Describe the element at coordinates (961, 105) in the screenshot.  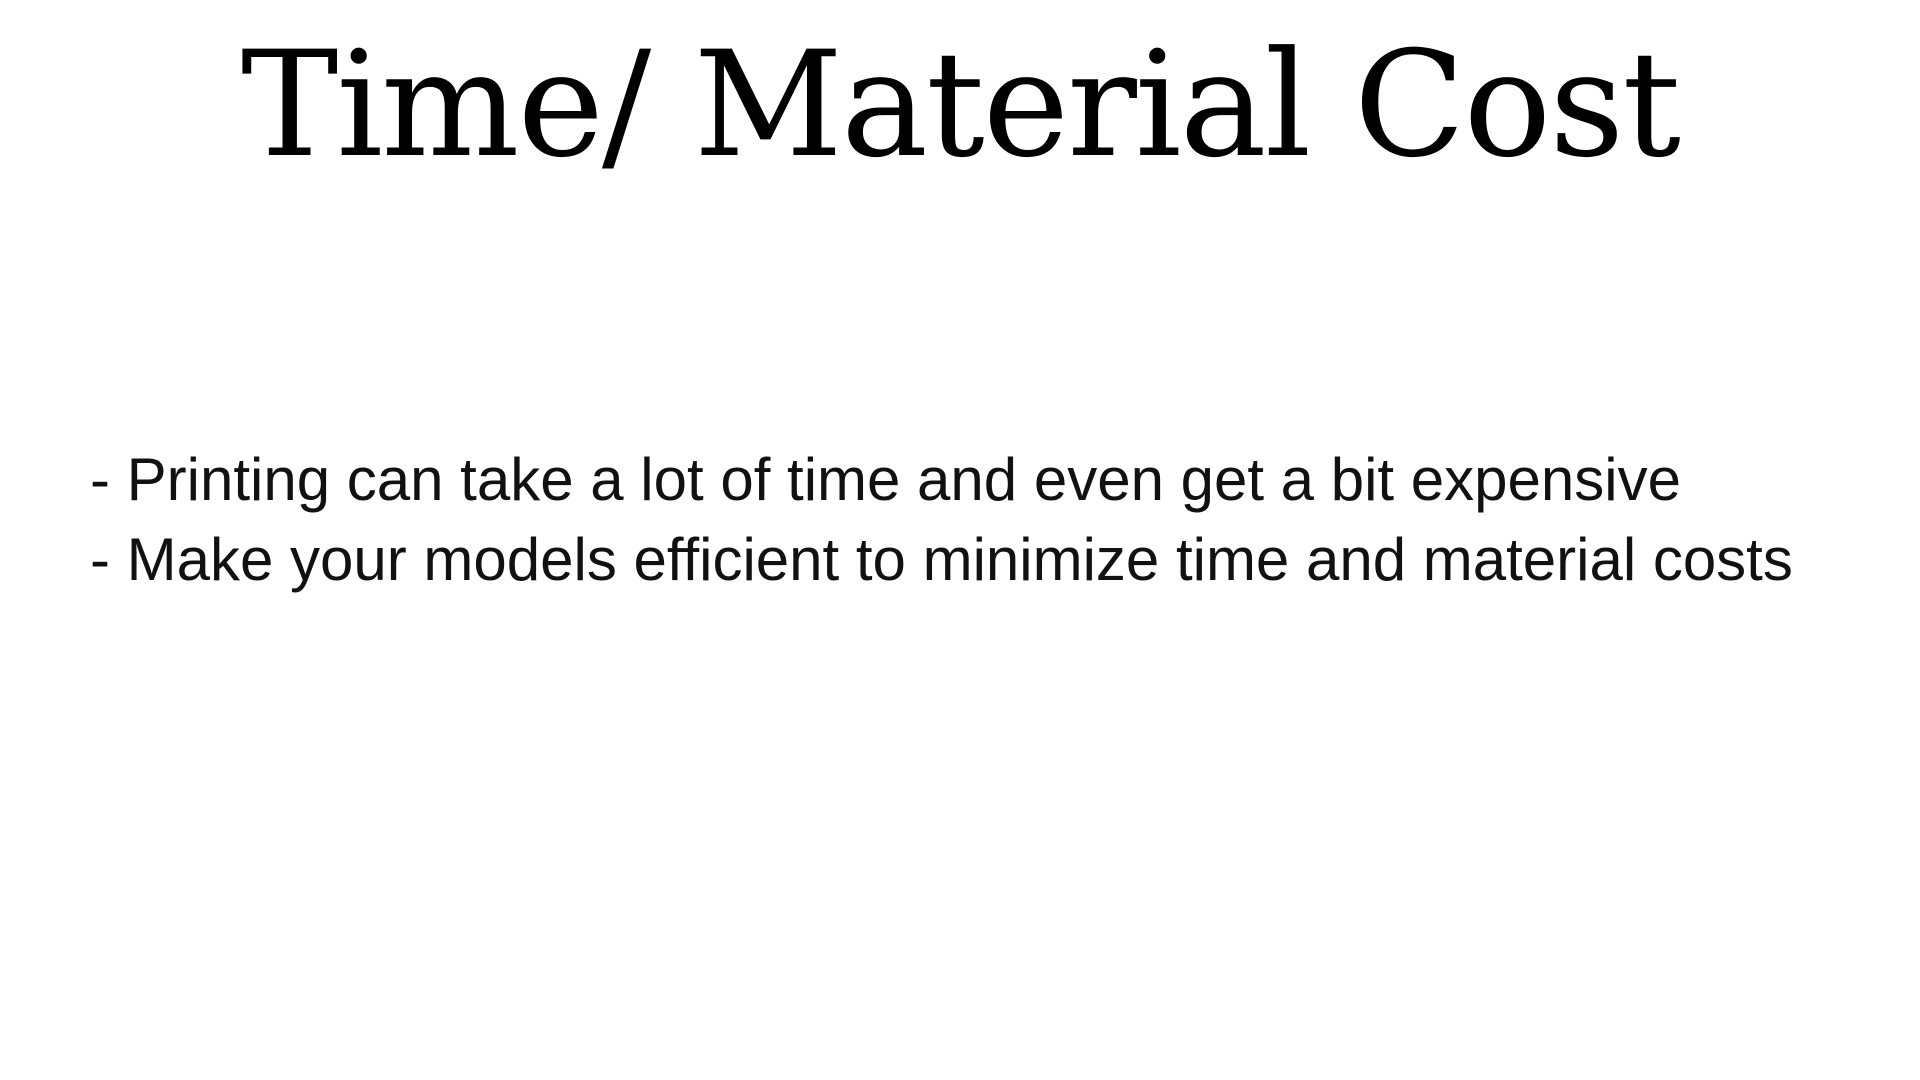
I see `slide-title: Time/ Material Cost` at that location.